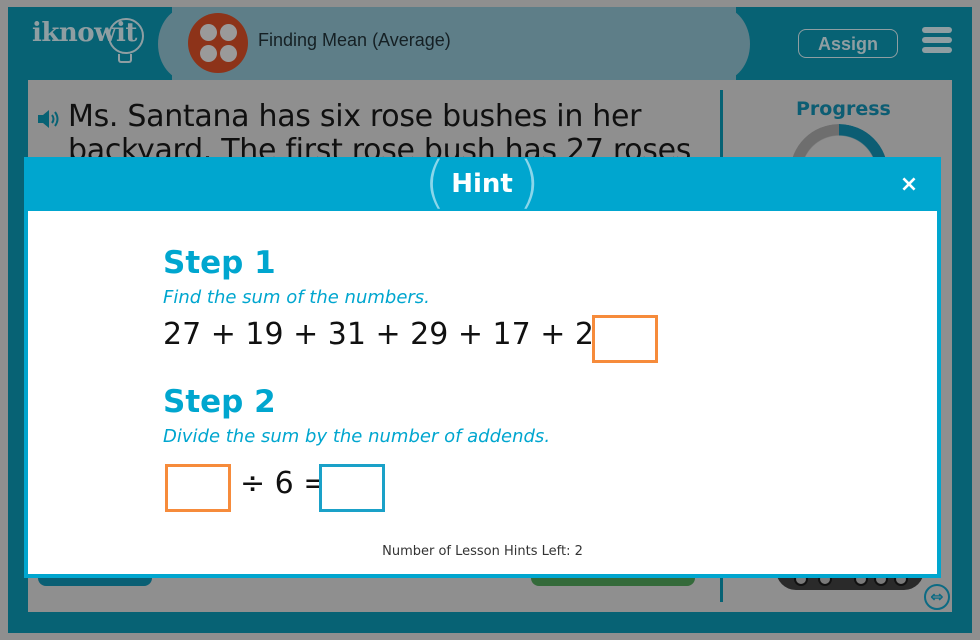  I want to click on step-2-title: Step 2, so click(219, 402).